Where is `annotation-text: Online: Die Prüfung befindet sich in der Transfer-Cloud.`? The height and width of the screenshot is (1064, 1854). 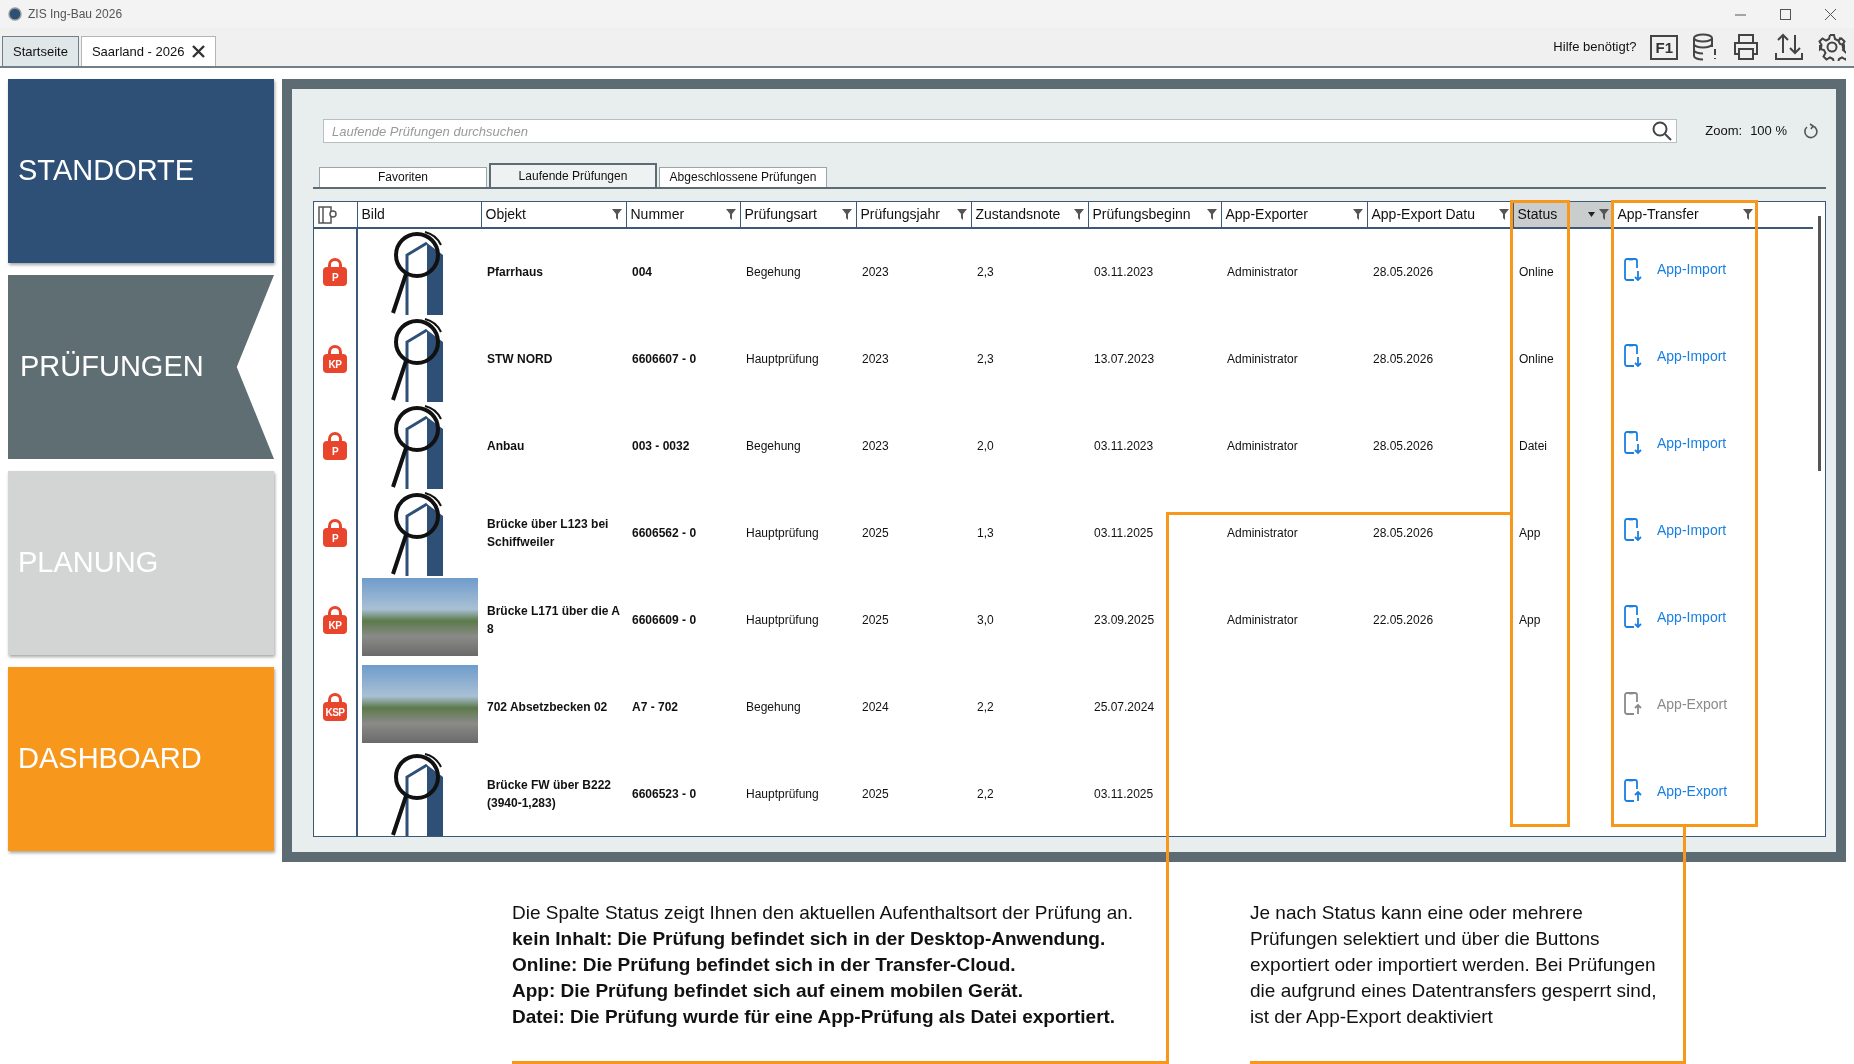 annotation-text: Online: Die Prüfung befindet sich in der Transfer-Cloud. is located at coordinates (764, 965).